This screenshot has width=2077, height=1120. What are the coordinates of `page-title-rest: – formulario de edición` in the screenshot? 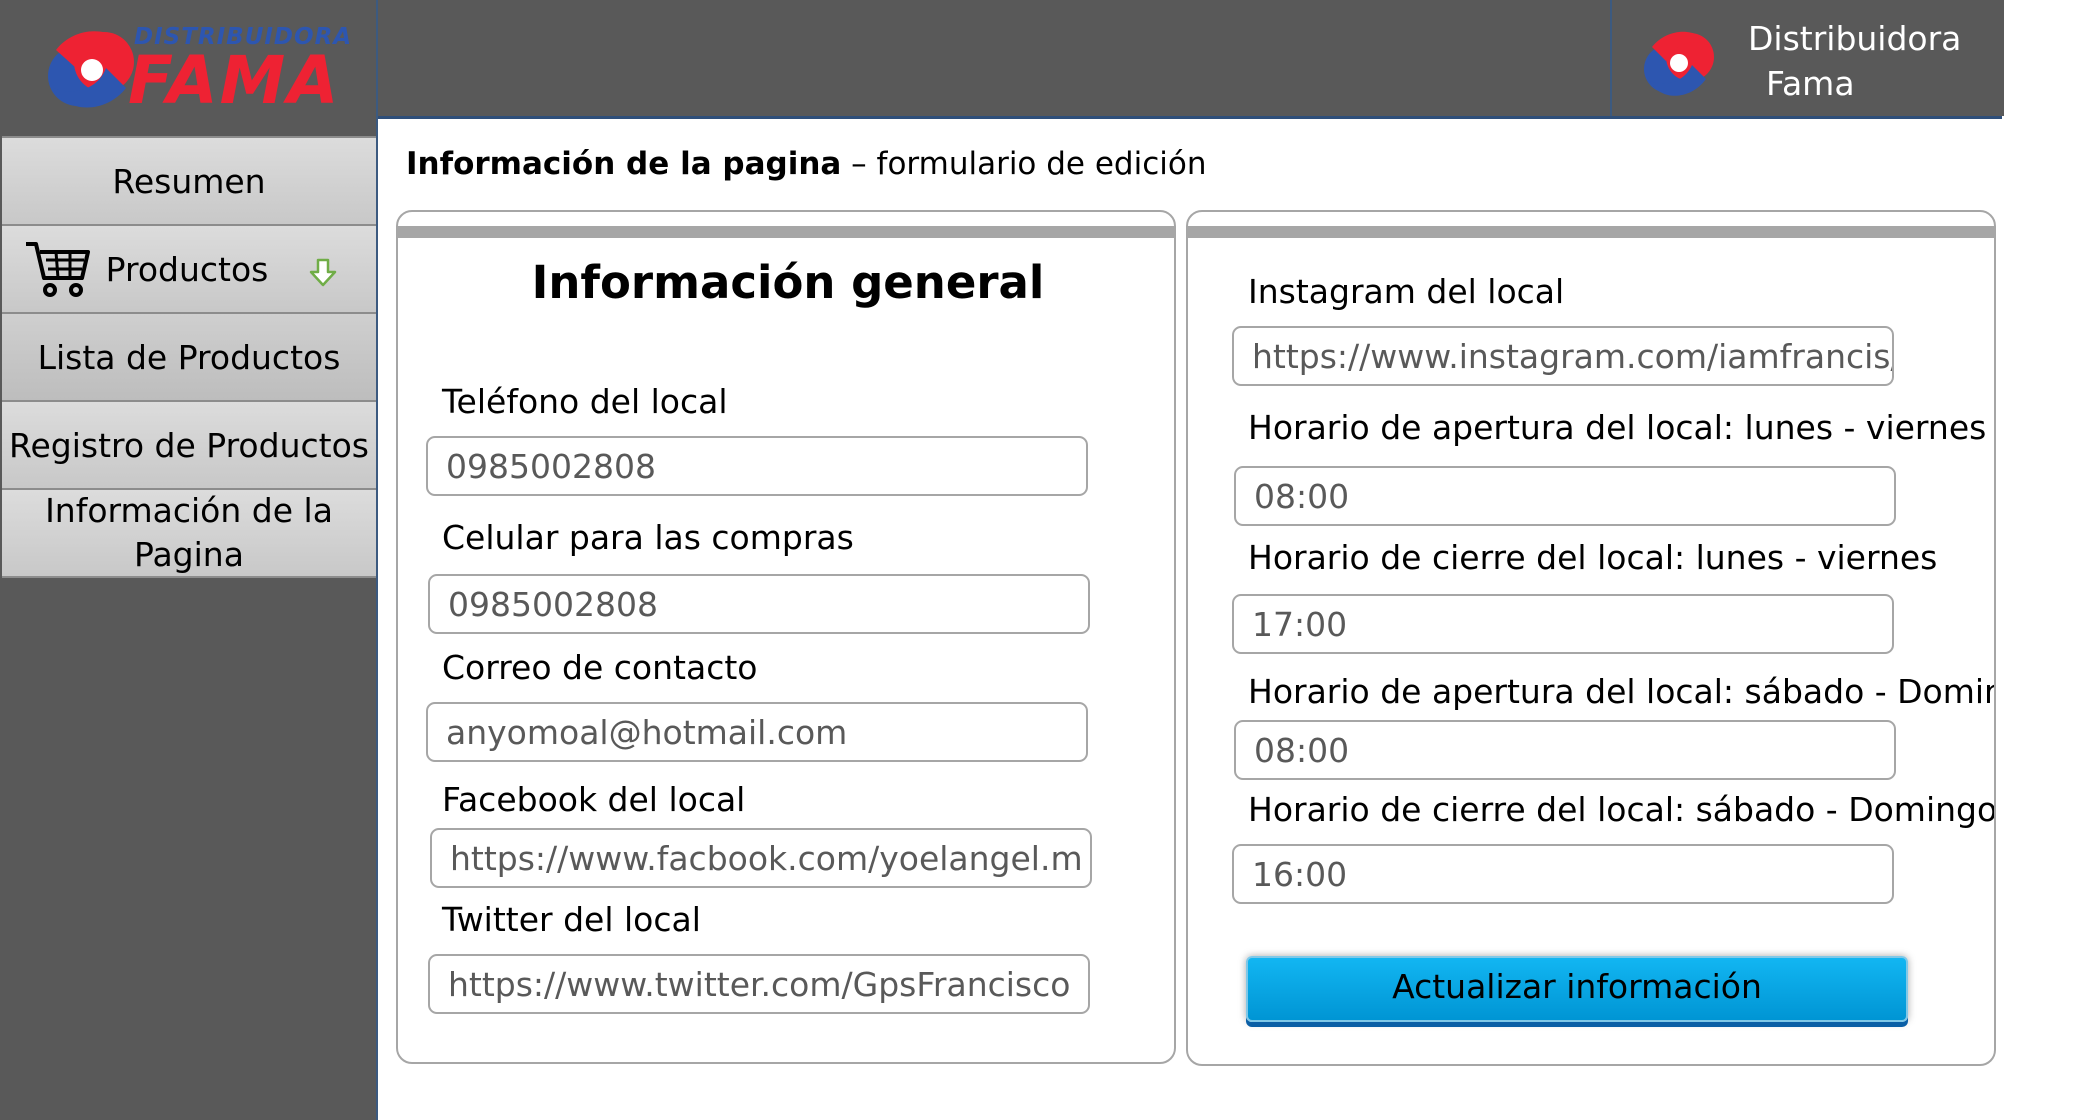 It's located at (1024, 164).